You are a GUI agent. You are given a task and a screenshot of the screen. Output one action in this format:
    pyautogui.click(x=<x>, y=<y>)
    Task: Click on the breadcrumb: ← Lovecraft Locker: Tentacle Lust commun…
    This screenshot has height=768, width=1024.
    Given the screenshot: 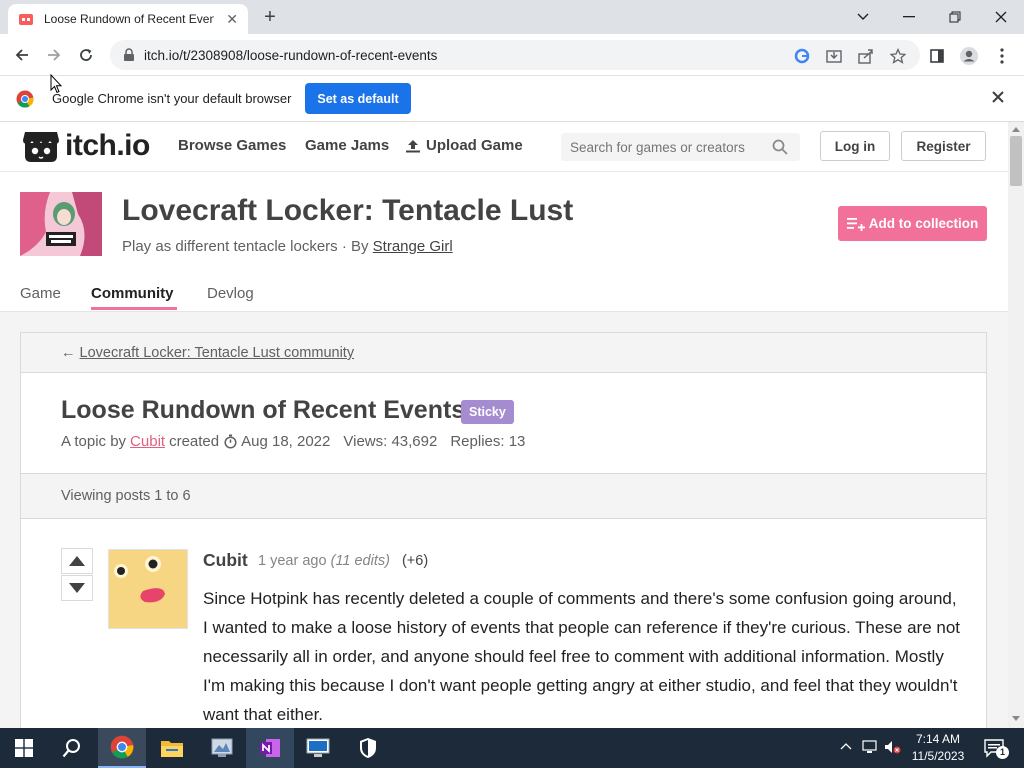 What is the action you would take?
    pyautogui.click(x=207, y=353)
    